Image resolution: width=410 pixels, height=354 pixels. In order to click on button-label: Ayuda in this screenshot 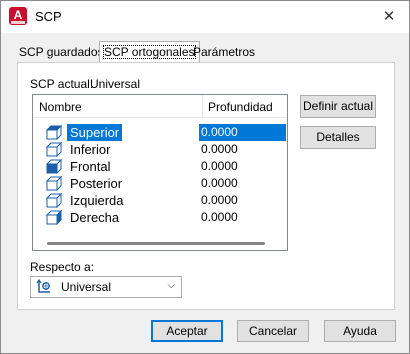, I will do `click(360, 331)`.